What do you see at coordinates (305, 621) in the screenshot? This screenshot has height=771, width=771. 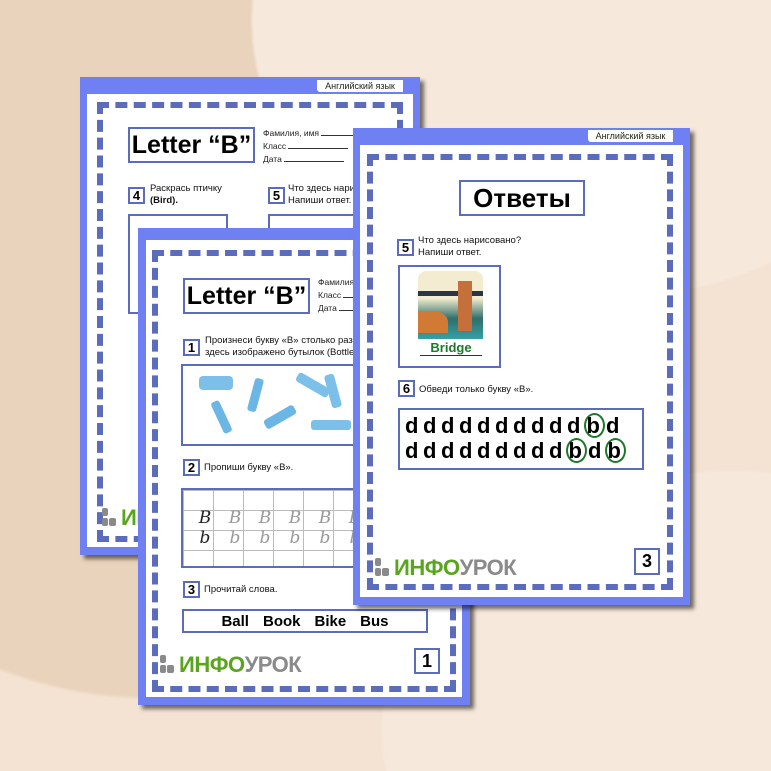 I see `words-box: Ball Book Bike Bus` at bounding box center [305, 621].